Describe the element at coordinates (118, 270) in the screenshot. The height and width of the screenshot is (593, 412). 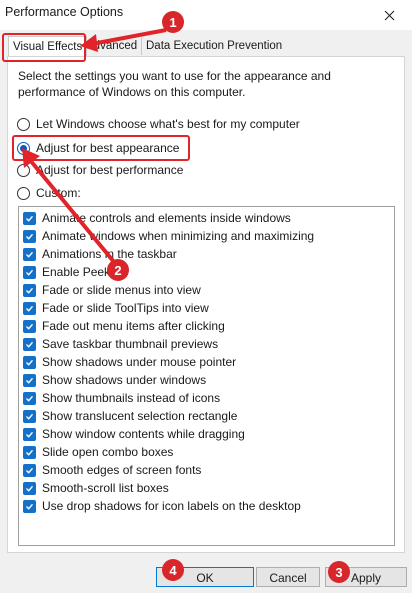
I see `annotation-badge-2: 2` at that location.